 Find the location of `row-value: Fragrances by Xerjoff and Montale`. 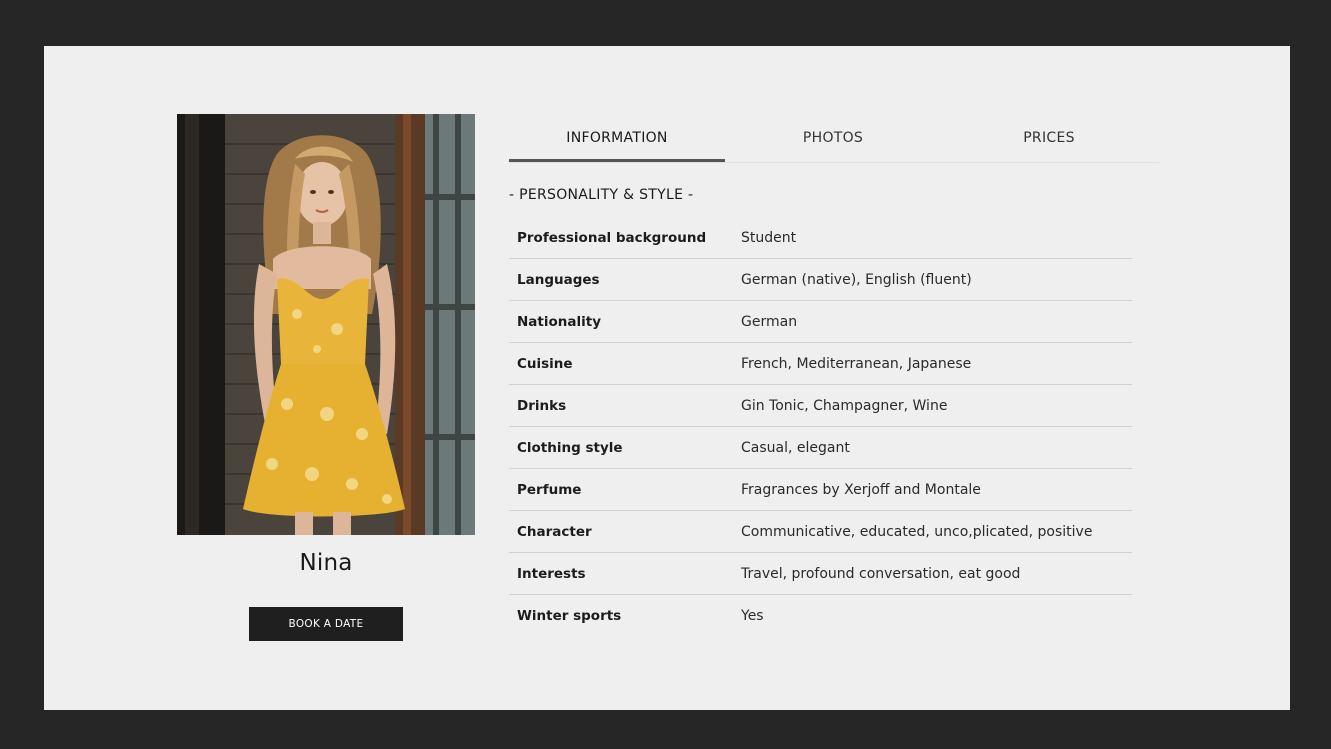

row-value: Fragrances by Xerjoff and Montale is located at coordinates (861, 489).